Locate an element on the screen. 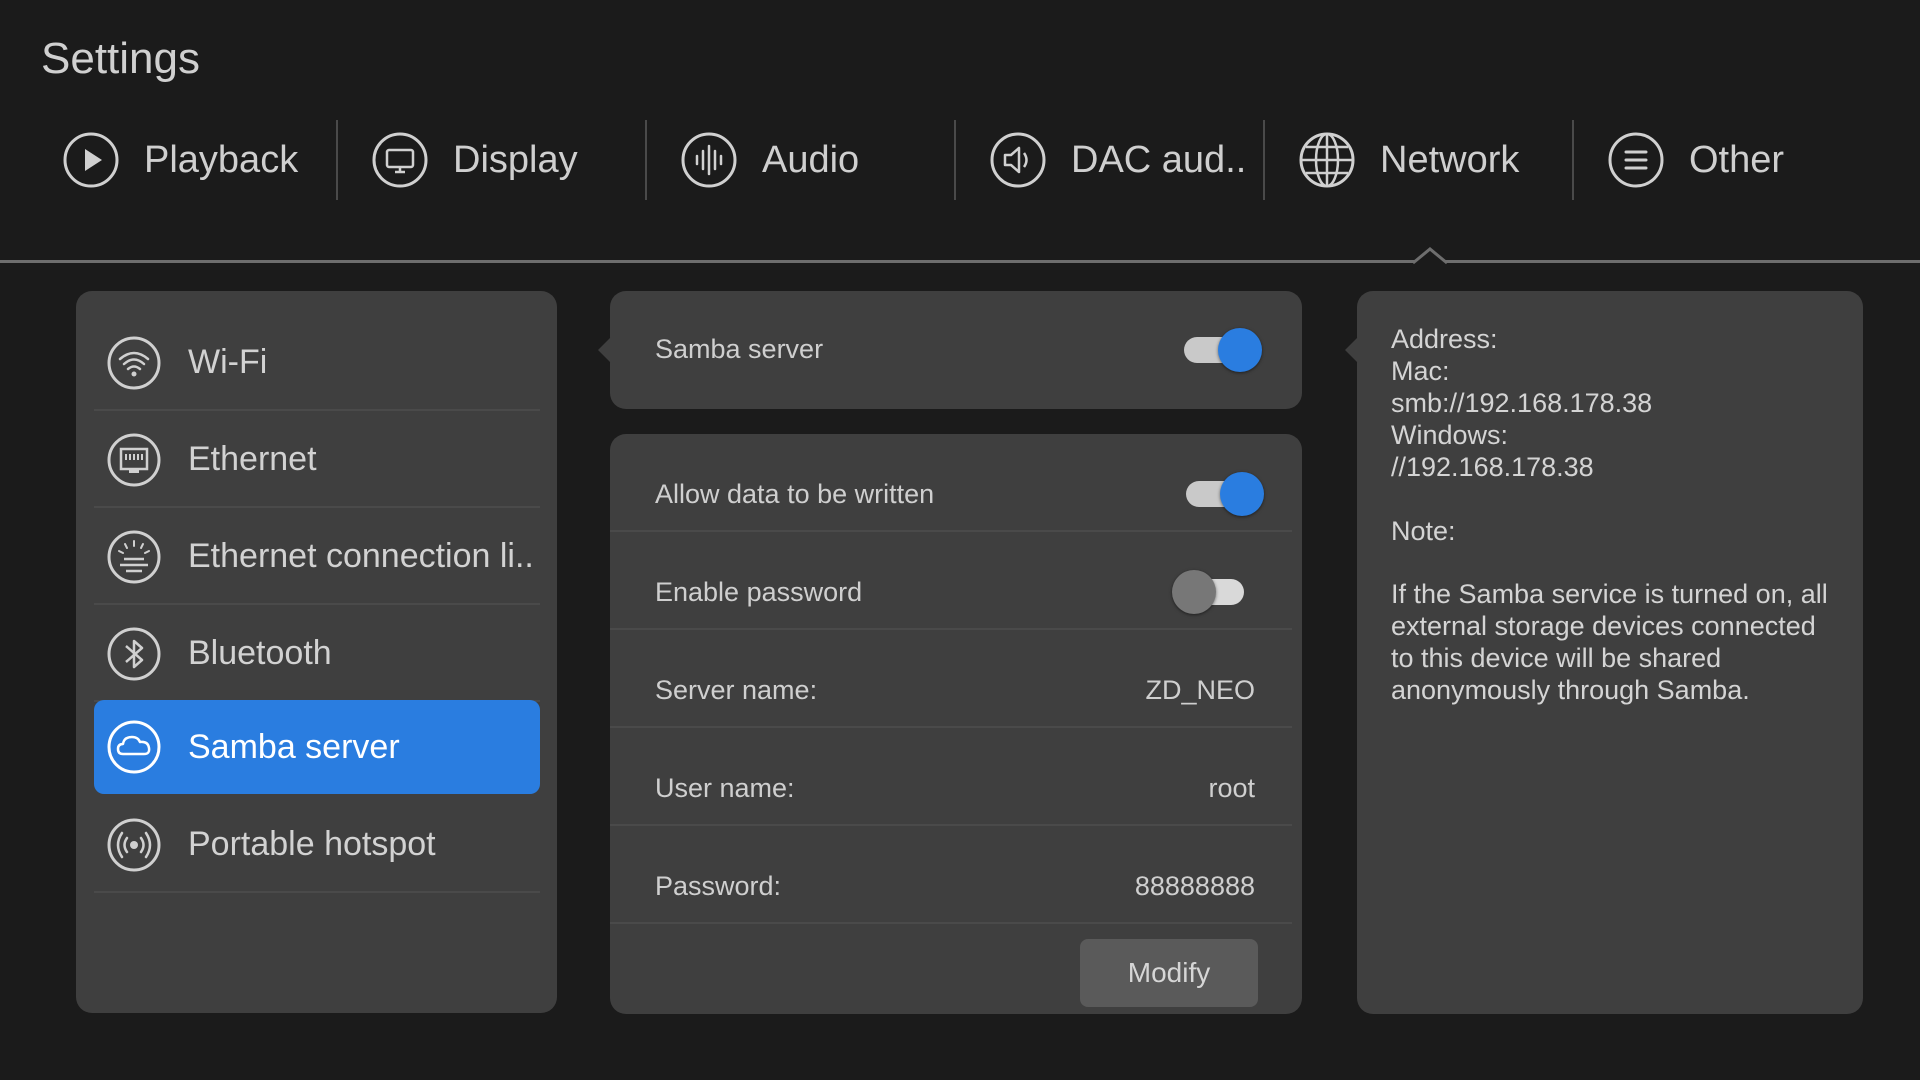  tab-other: Other is located at coordinates (1695, 160).